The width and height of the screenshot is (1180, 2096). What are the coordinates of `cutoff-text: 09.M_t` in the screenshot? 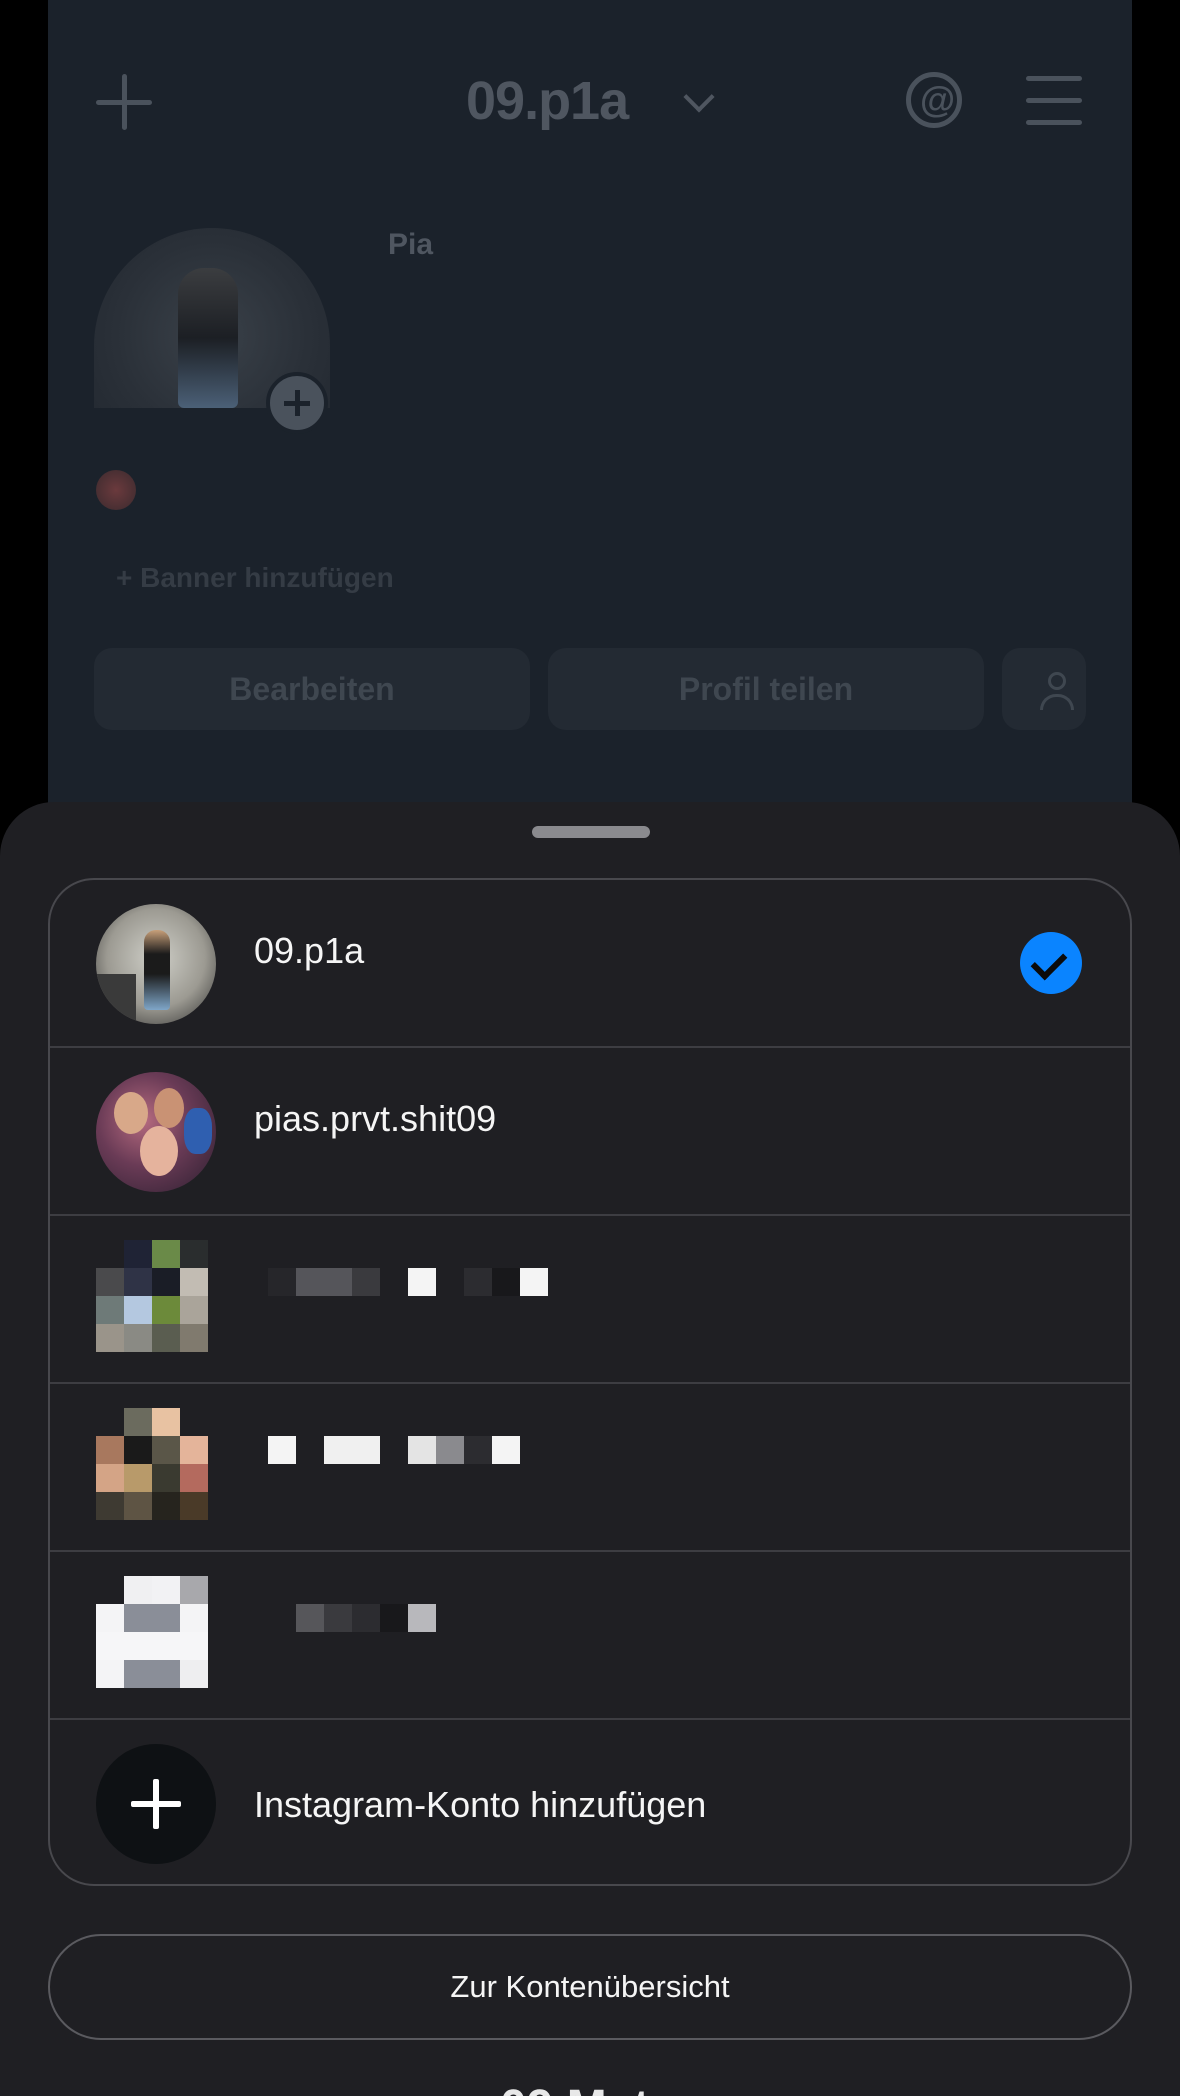 It's located at (574, 2088).